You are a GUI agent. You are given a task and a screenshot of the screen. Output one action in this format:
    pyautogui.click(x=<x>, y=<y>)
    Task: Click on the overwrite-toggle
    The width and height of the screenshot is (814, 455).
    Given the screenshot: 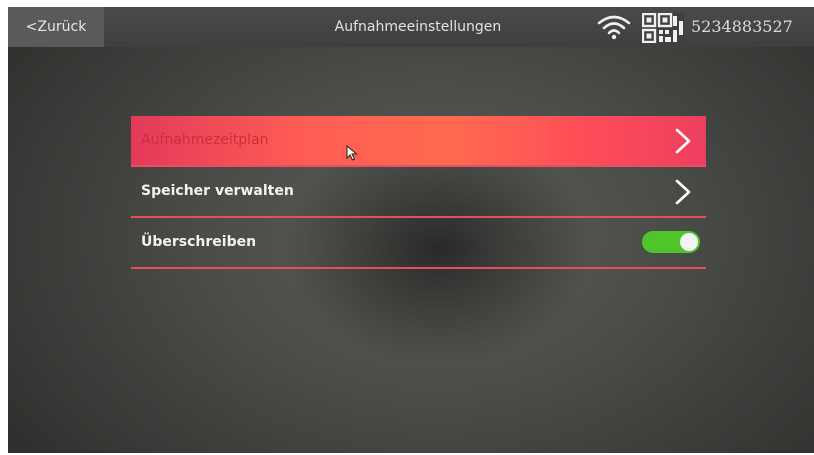 What is the action you would take?
    pyautogui.click(x=671, y=242)
    